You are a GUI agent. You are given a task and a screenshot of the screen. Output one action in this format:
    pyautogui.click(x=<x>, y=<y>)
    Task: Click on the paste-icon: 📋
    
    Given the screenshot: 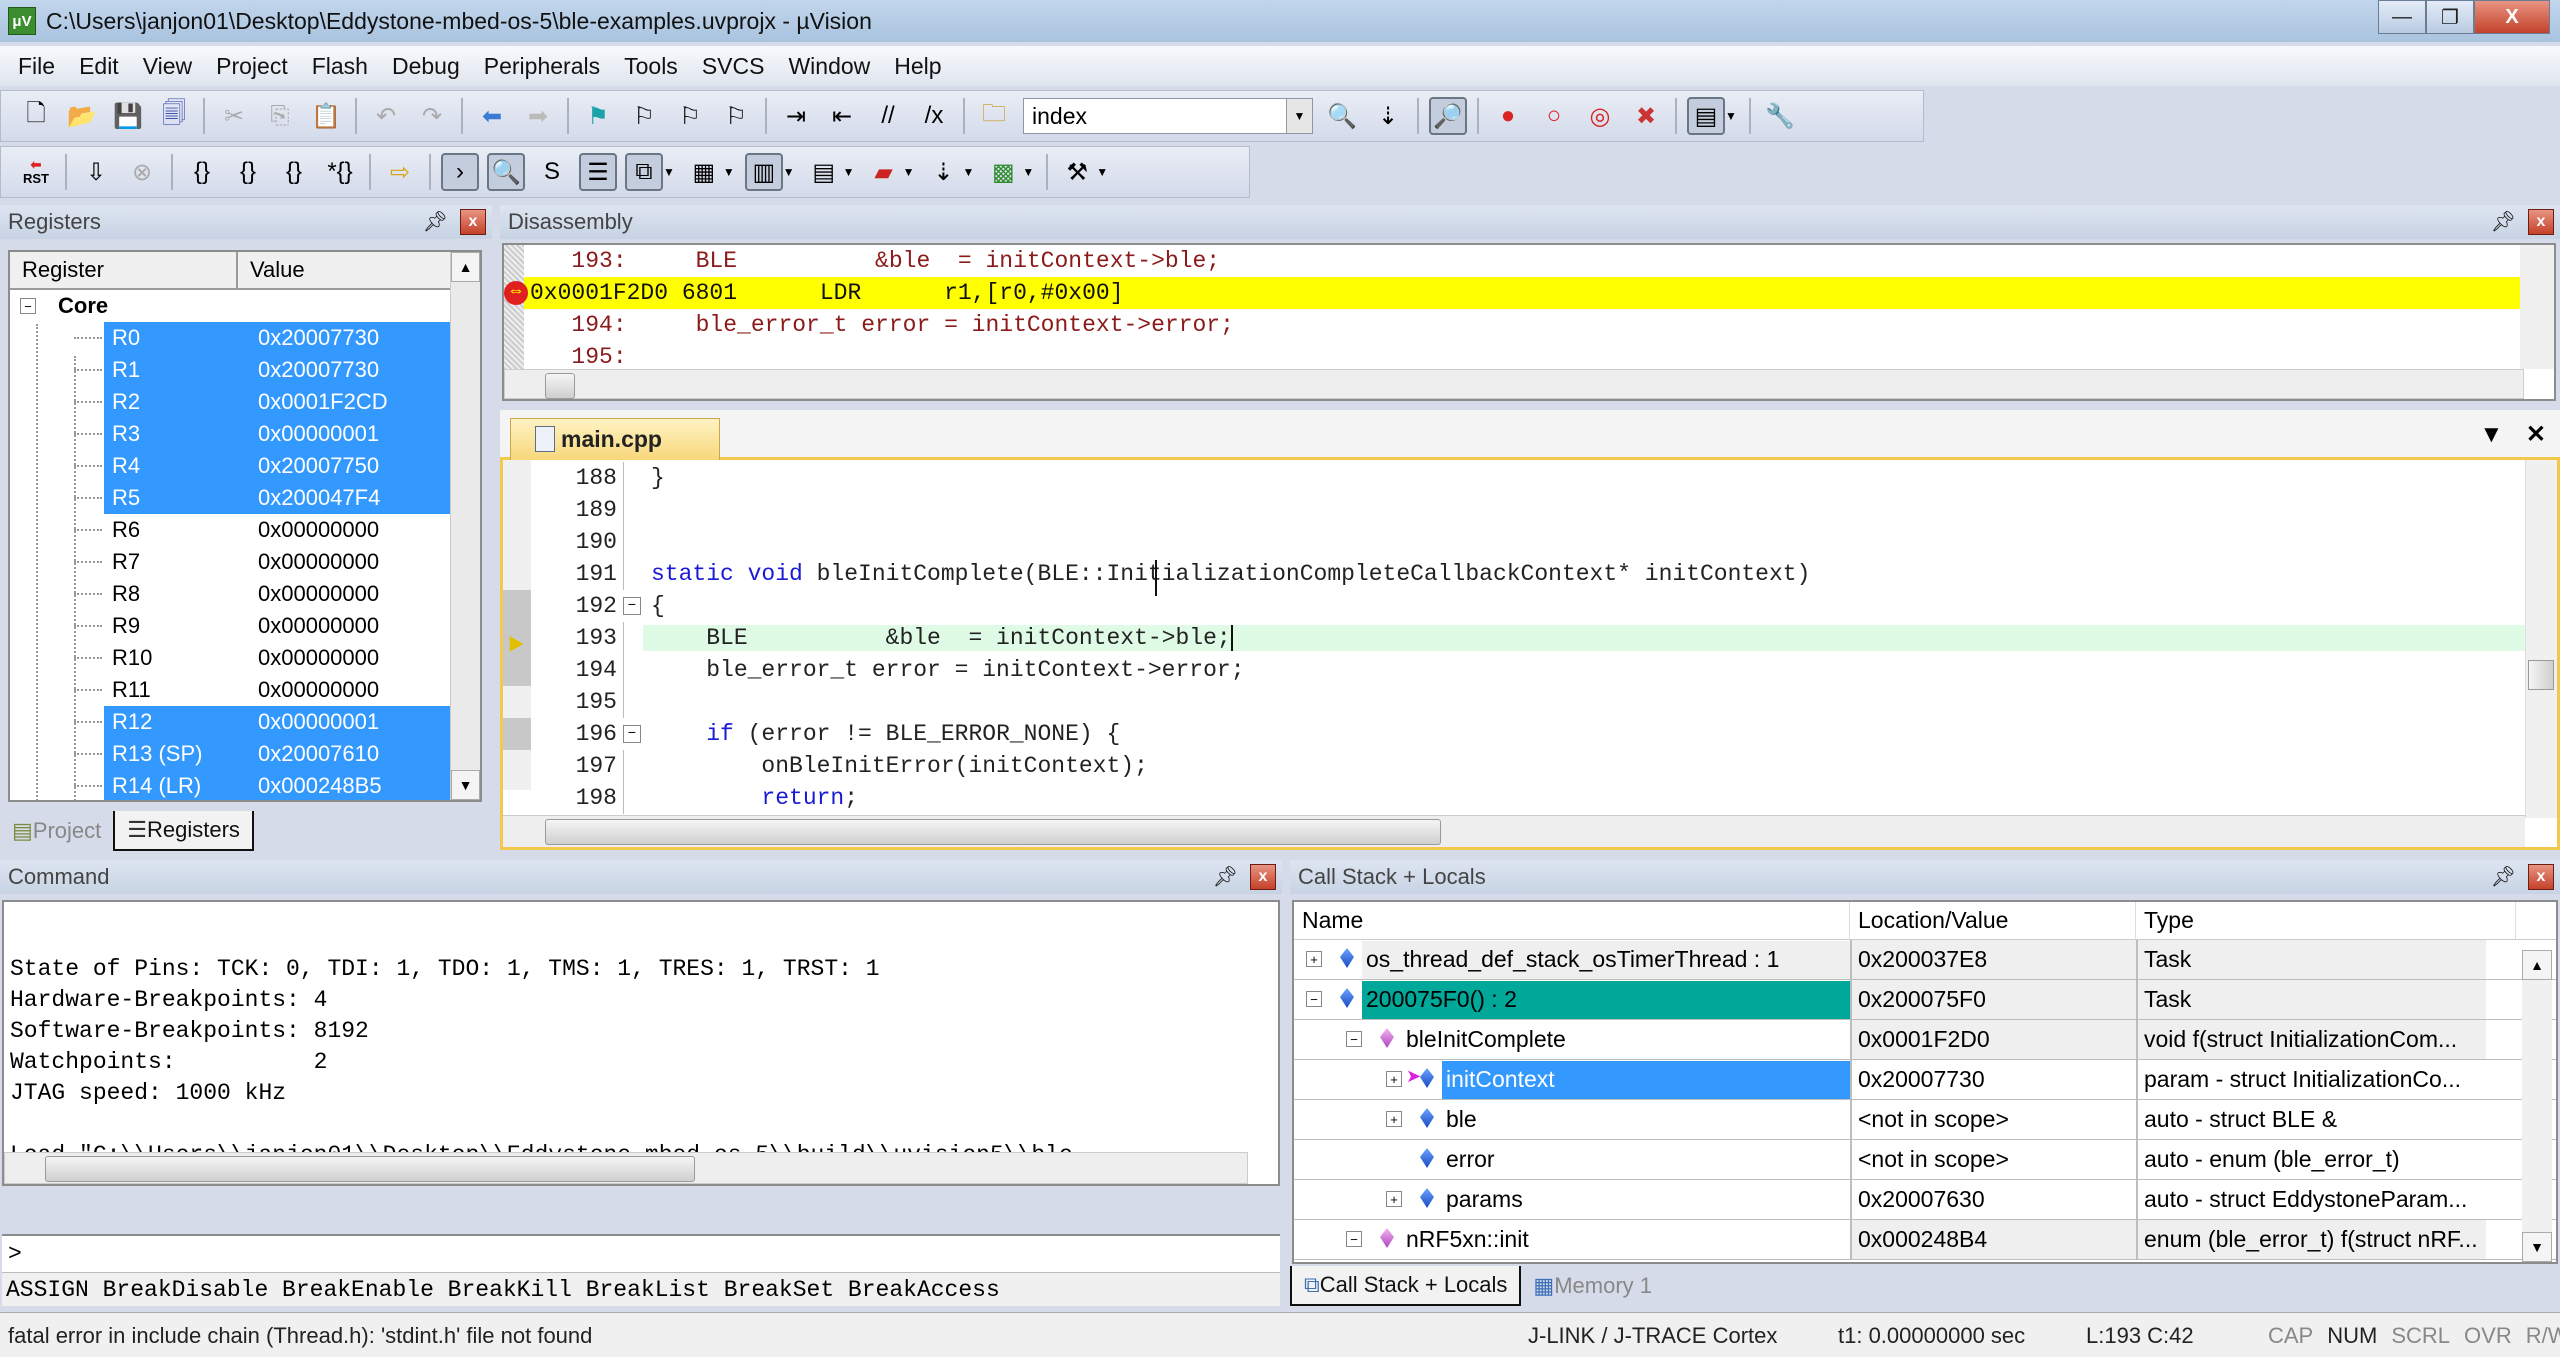 What is the action you would take?
    pyautogui.click(x=326, y=116)
    